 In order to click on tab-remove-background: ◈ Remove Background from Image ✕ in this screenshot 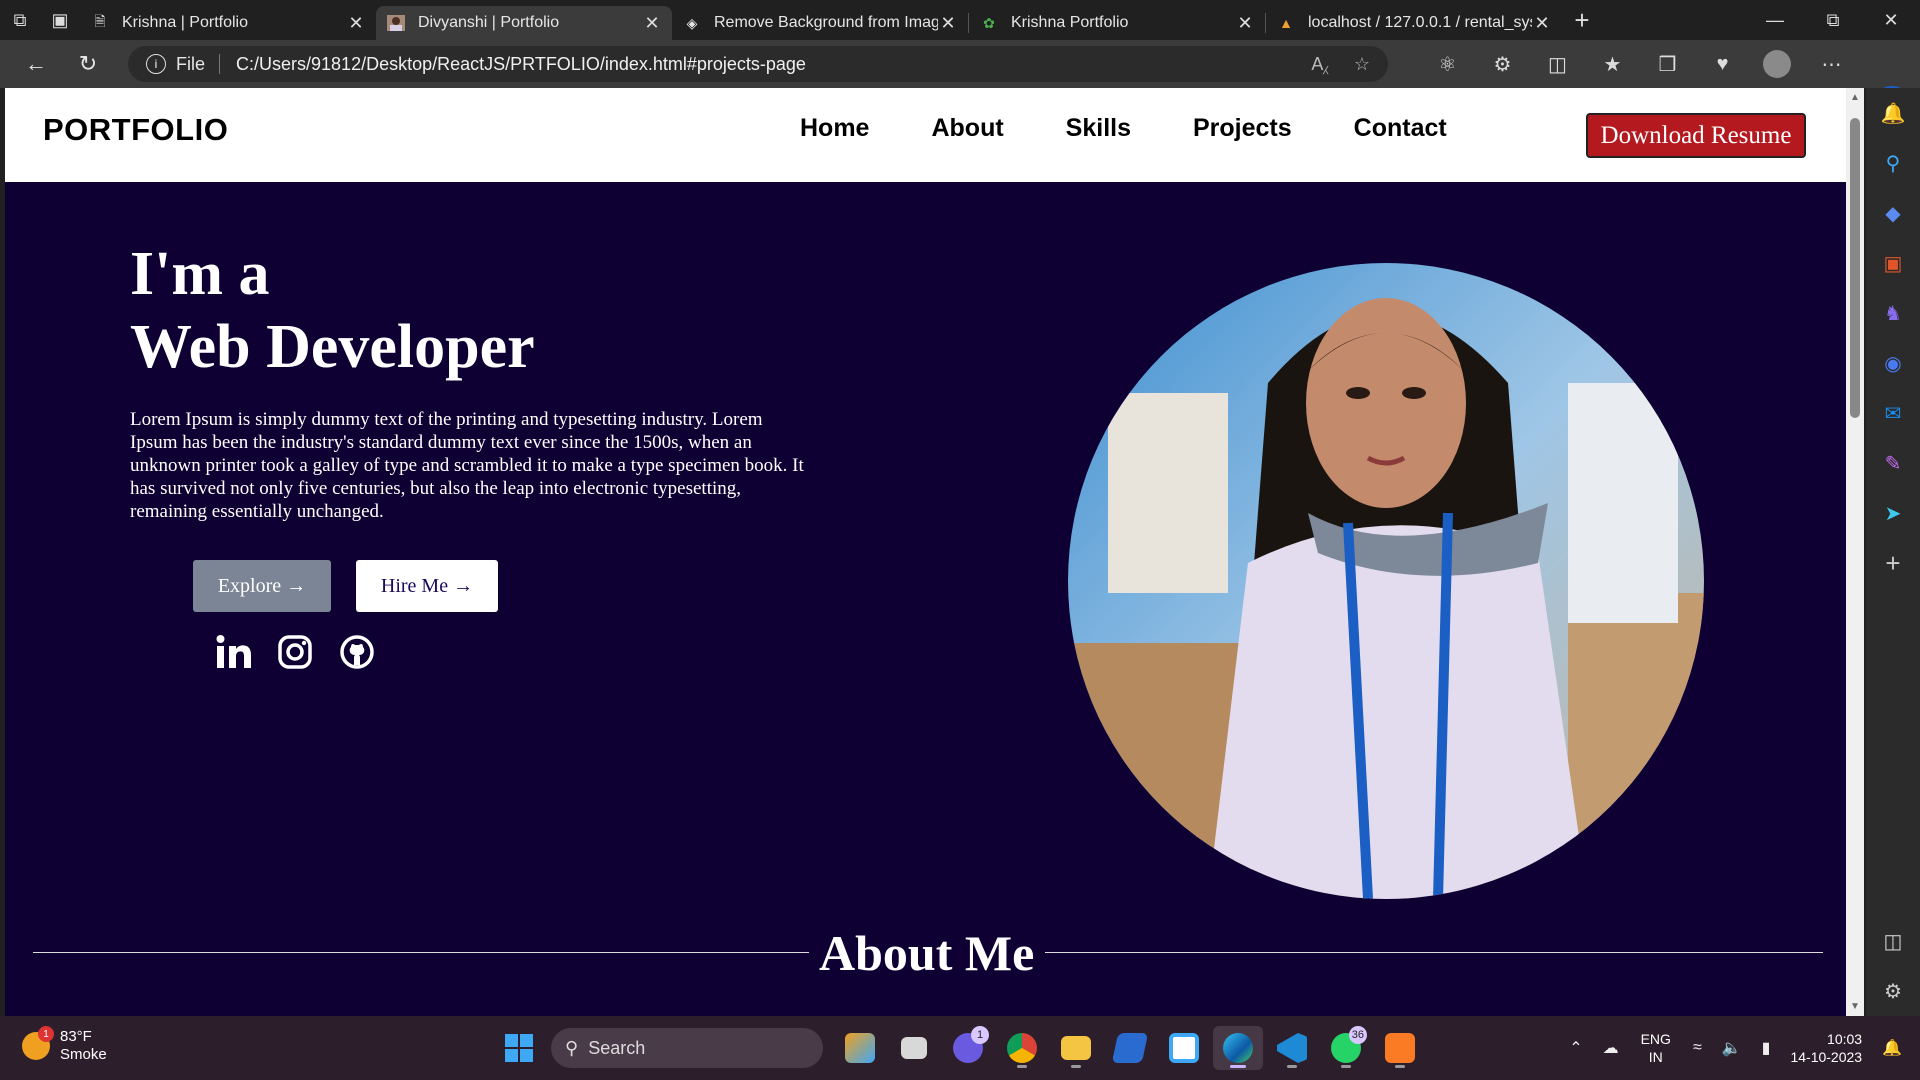, I will do `click(820, 23)`.